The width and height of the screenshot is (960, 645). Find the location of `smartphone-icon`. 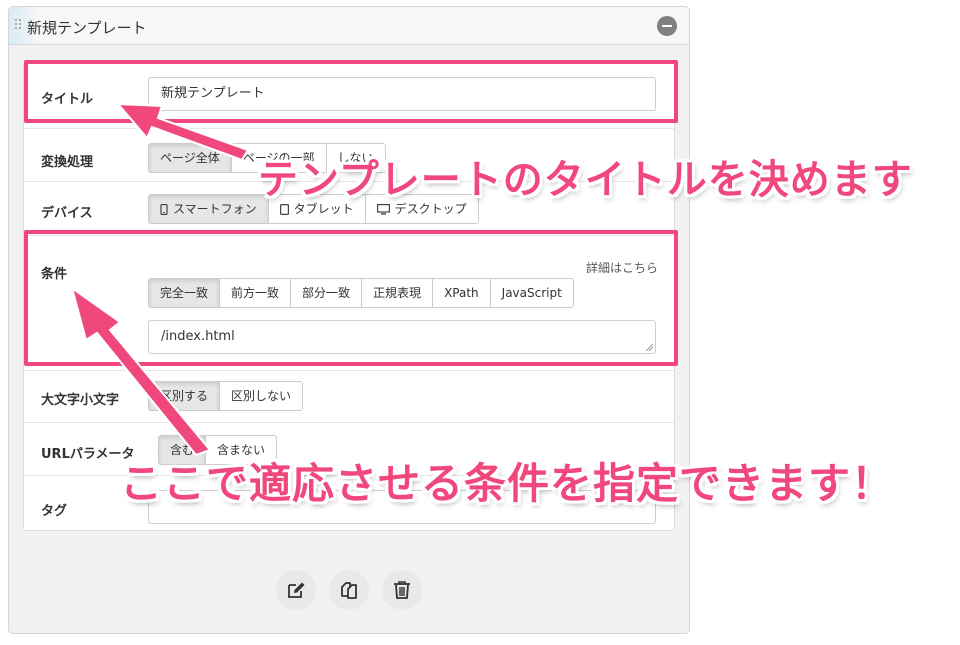

smartphone-icon is located at coordinates (164, 209).